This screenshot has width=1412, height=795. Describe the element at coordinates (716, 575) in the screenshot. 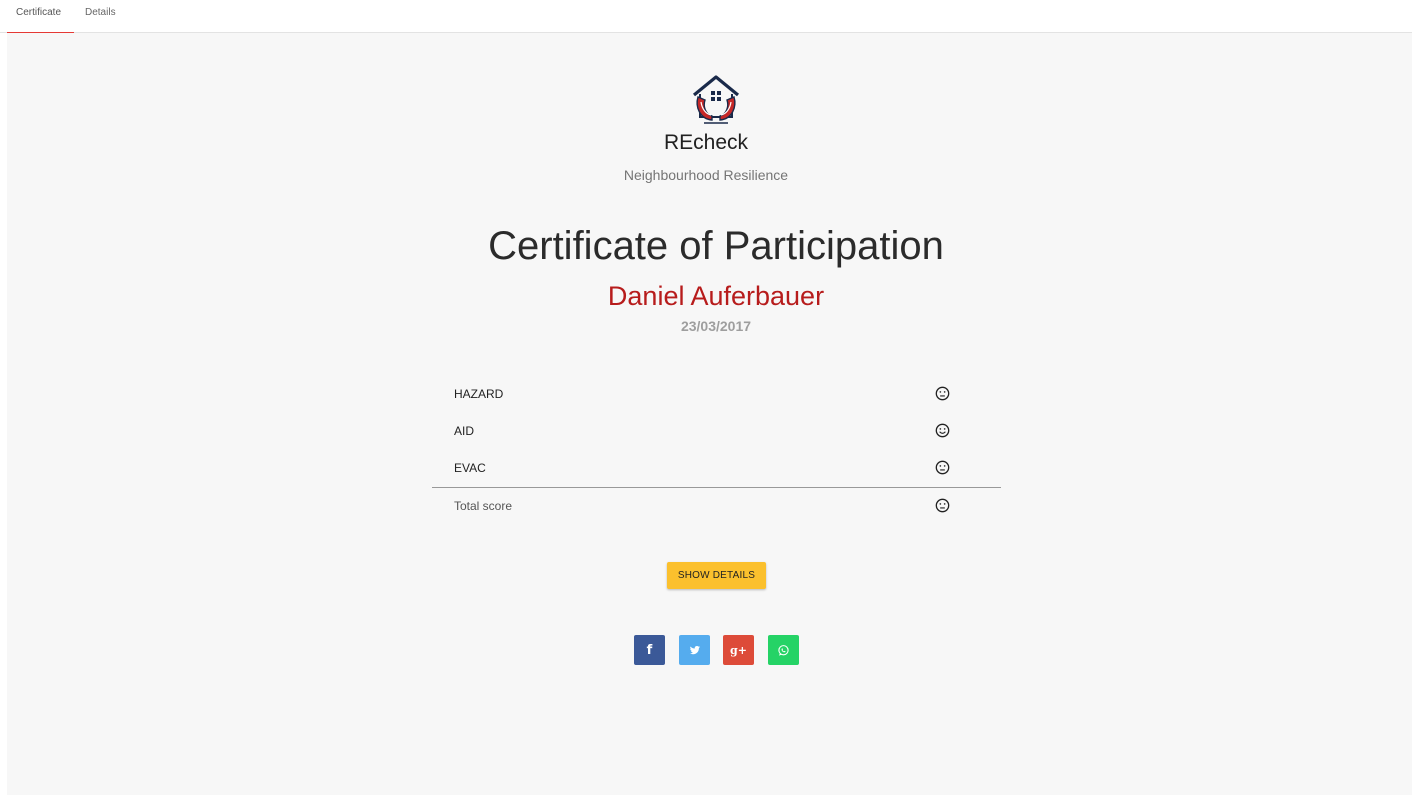

I see `show-details-button: SHOW DETAILS` at that location.